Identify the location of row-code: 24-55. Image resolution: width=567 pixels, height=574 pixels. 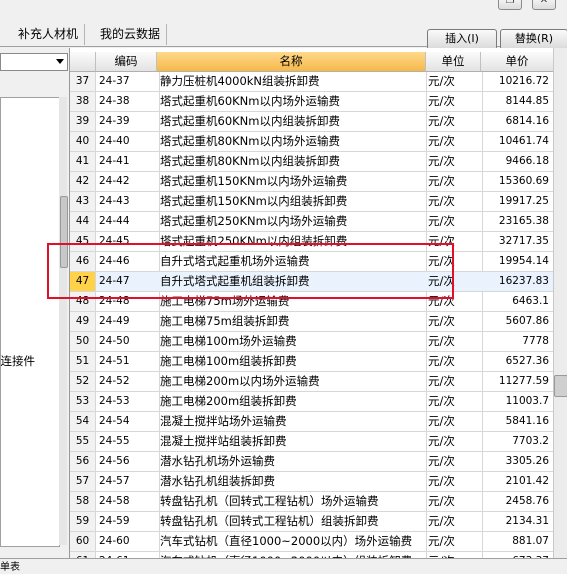
(128, 441).